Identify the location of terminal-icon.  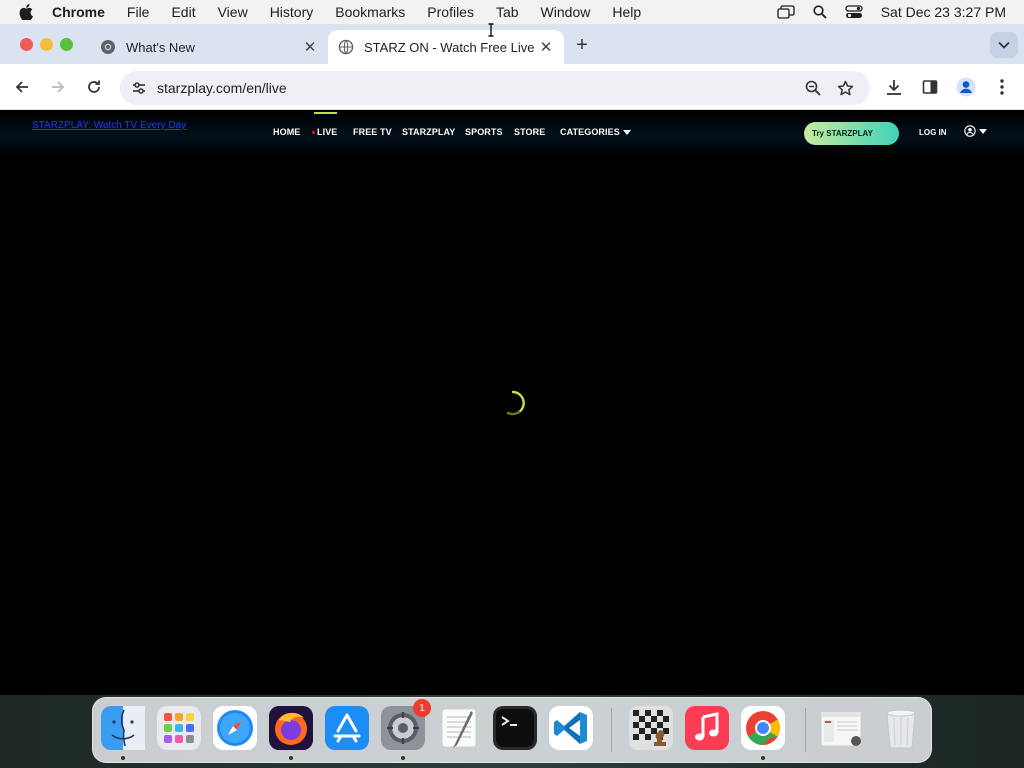
(515, 728).